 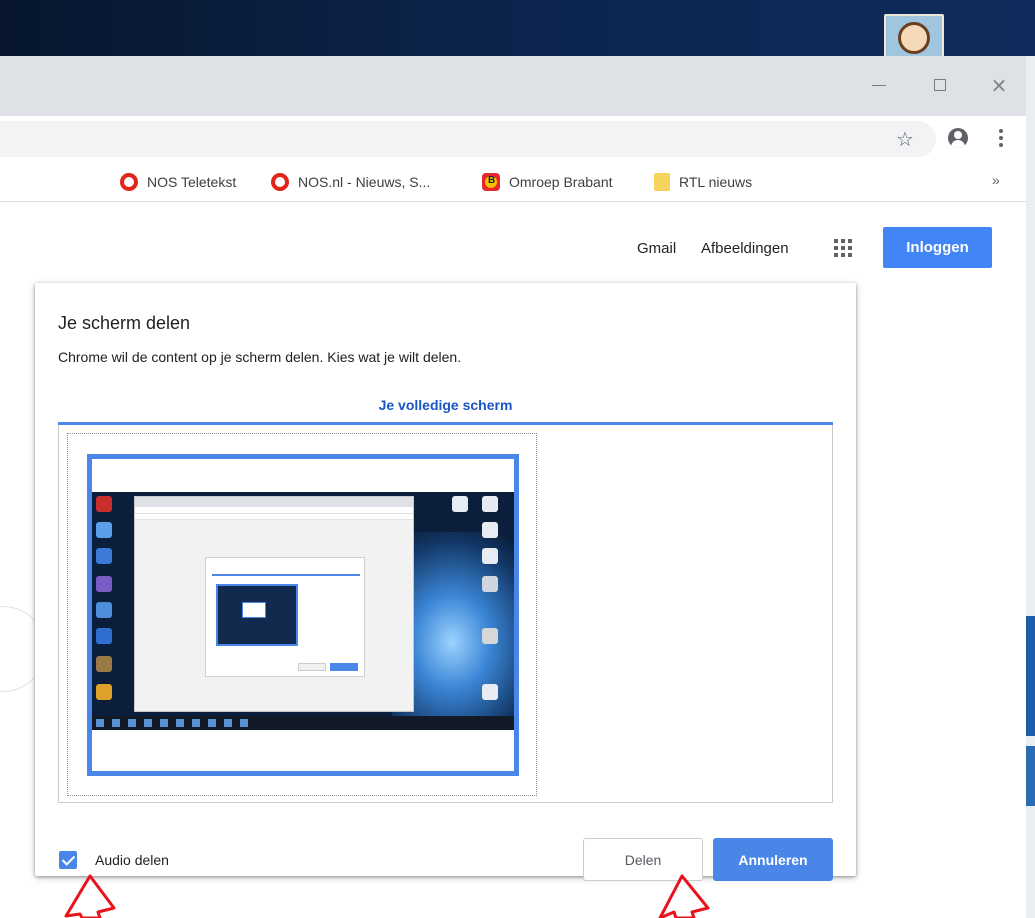 What do you see at coordinates (662, 182) in the screenshot?
I see `folder-icon` at bounding box center [662, 182].